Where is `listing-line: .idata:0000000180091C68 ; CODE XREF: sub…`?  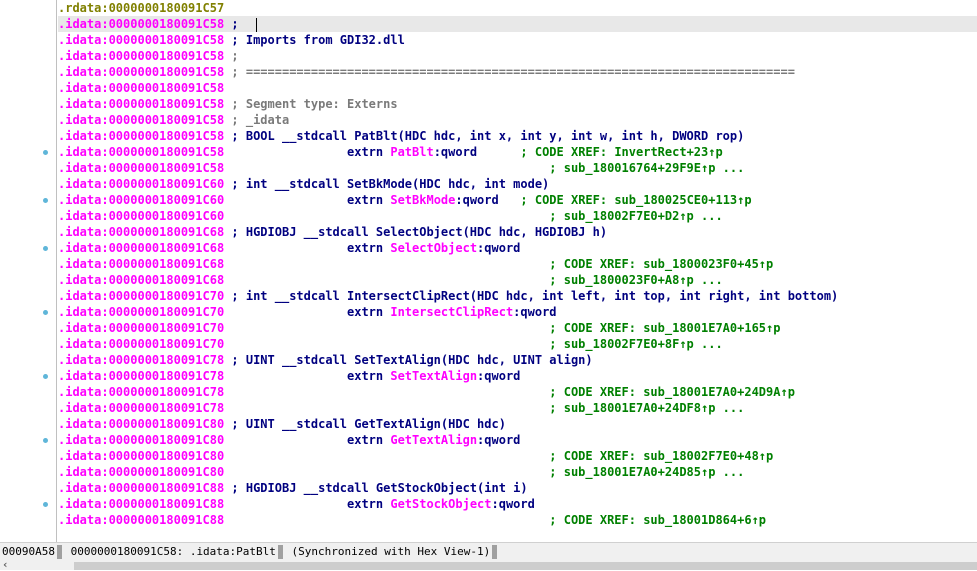
listing-line: .idata:0000000180091C68 ; CODE XREF: sub… is located at coordinates (517, 264).